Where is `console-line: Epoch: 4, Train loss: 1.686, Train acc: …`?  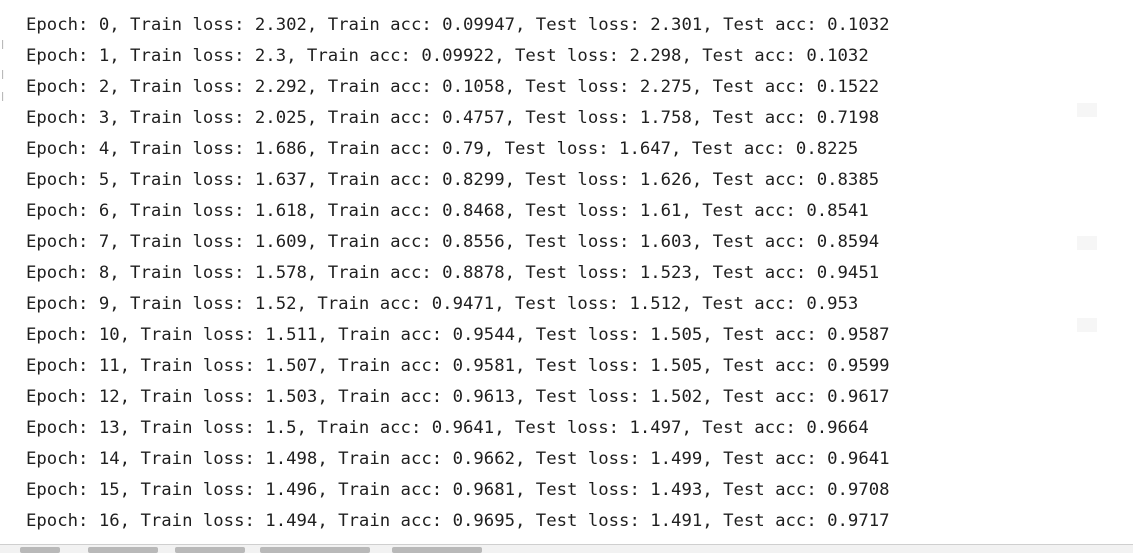 console-line: Epoch: 4, Train loss: 1.686, Train acc: … is located at coordinates (442, 149).